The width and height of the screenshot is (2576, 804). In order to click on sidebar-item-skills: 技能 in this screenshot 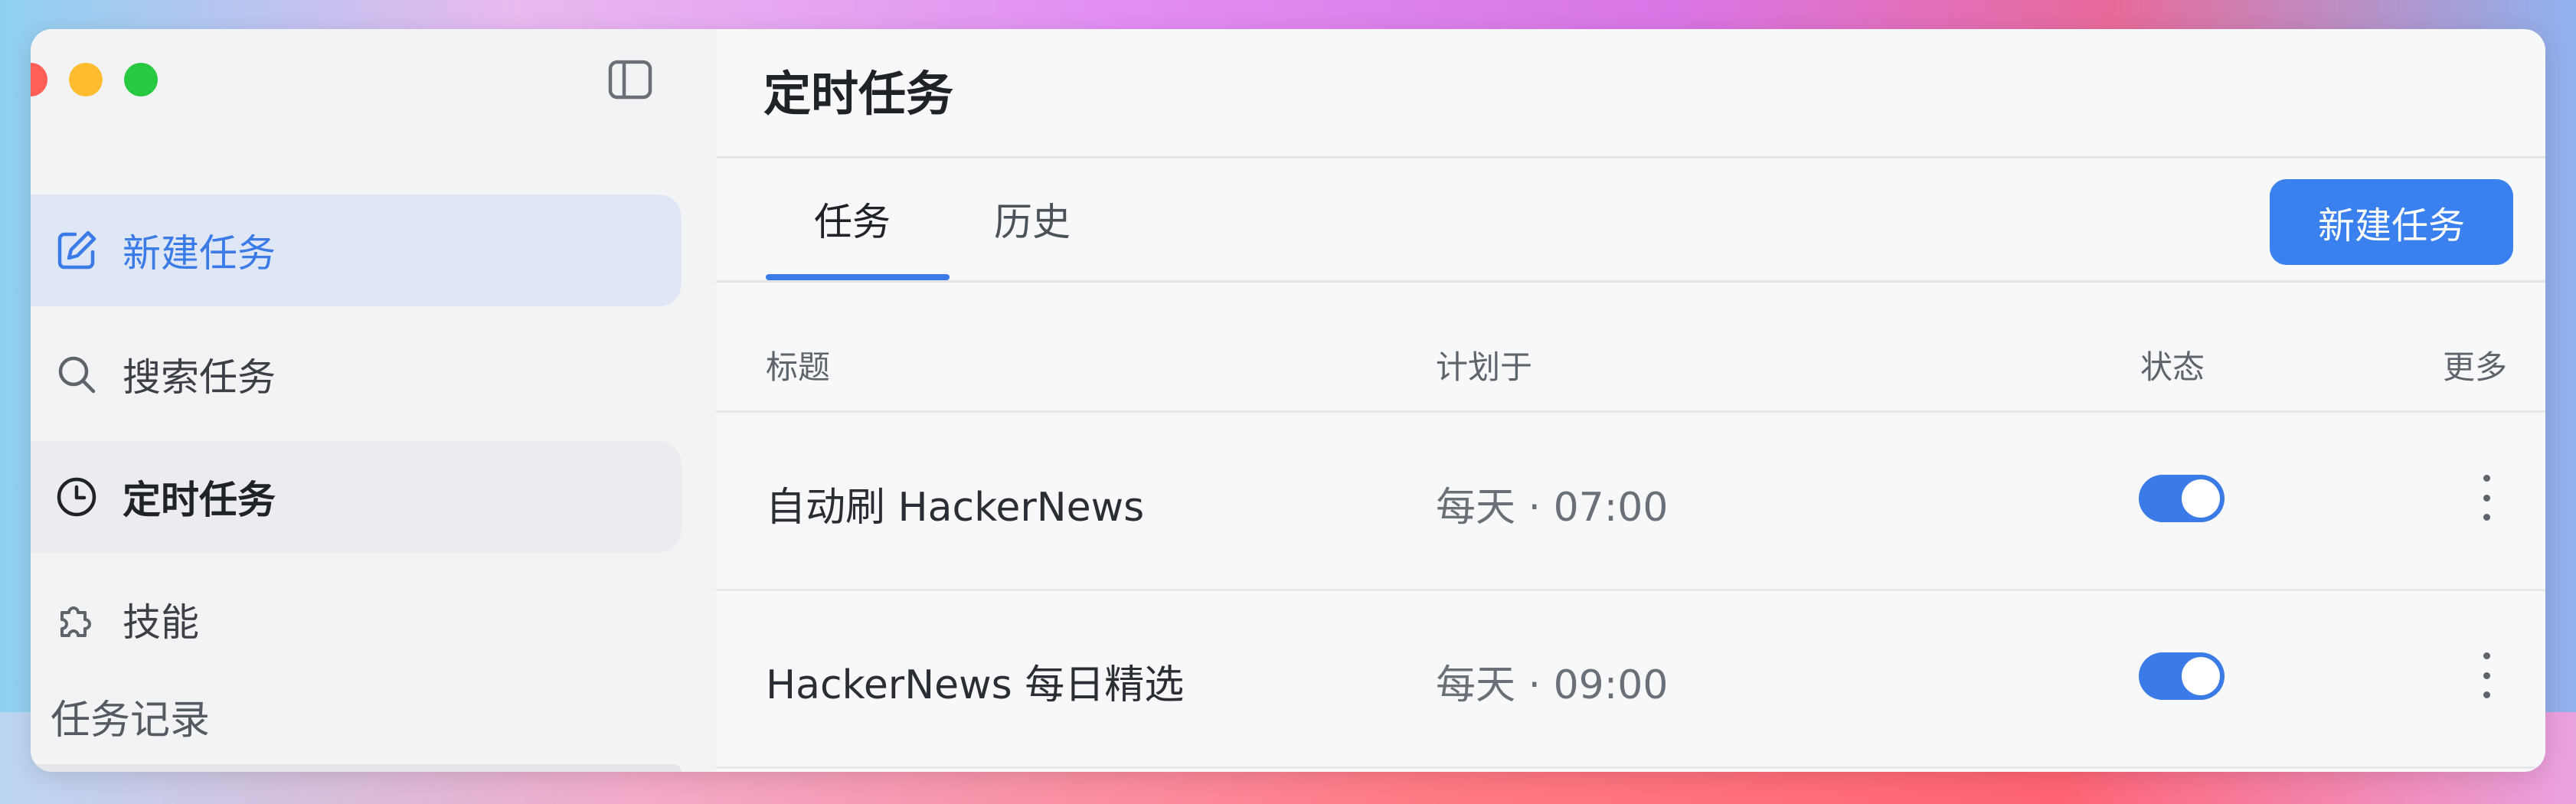, I will do `click(356, 619)`.